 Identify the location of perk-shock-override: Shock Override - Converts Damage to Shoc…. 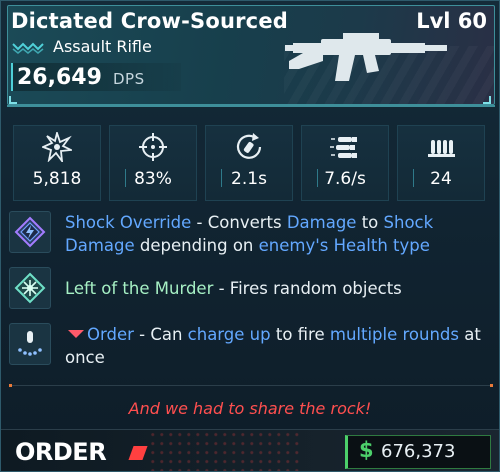
(251, 236).